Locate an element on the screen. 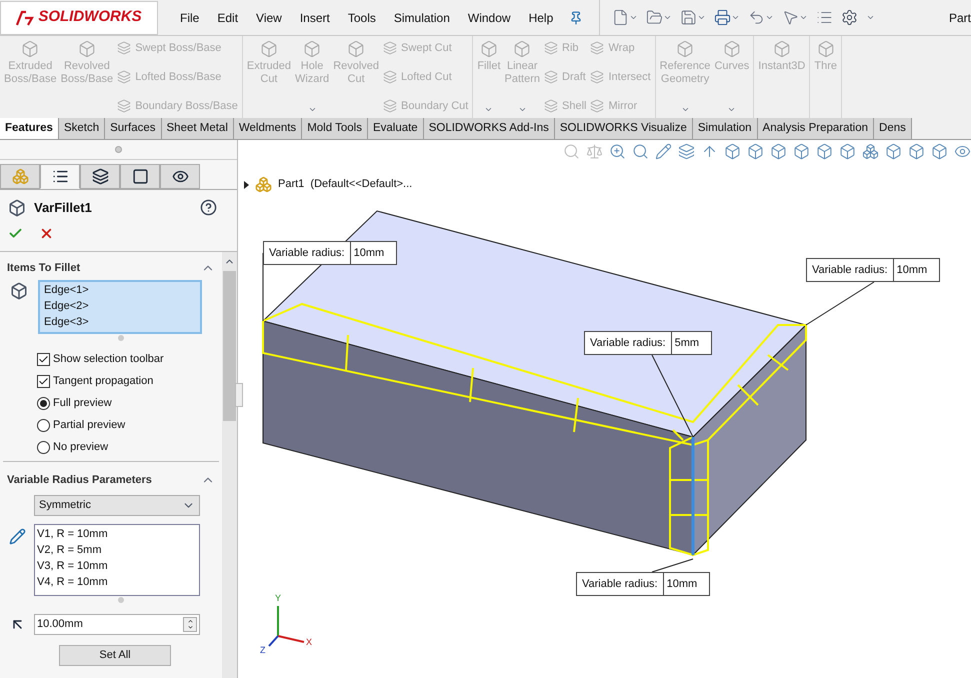 The width and height of the screenshot is (971, 678). option-label: Full preview is located at coordinates (82, 403).